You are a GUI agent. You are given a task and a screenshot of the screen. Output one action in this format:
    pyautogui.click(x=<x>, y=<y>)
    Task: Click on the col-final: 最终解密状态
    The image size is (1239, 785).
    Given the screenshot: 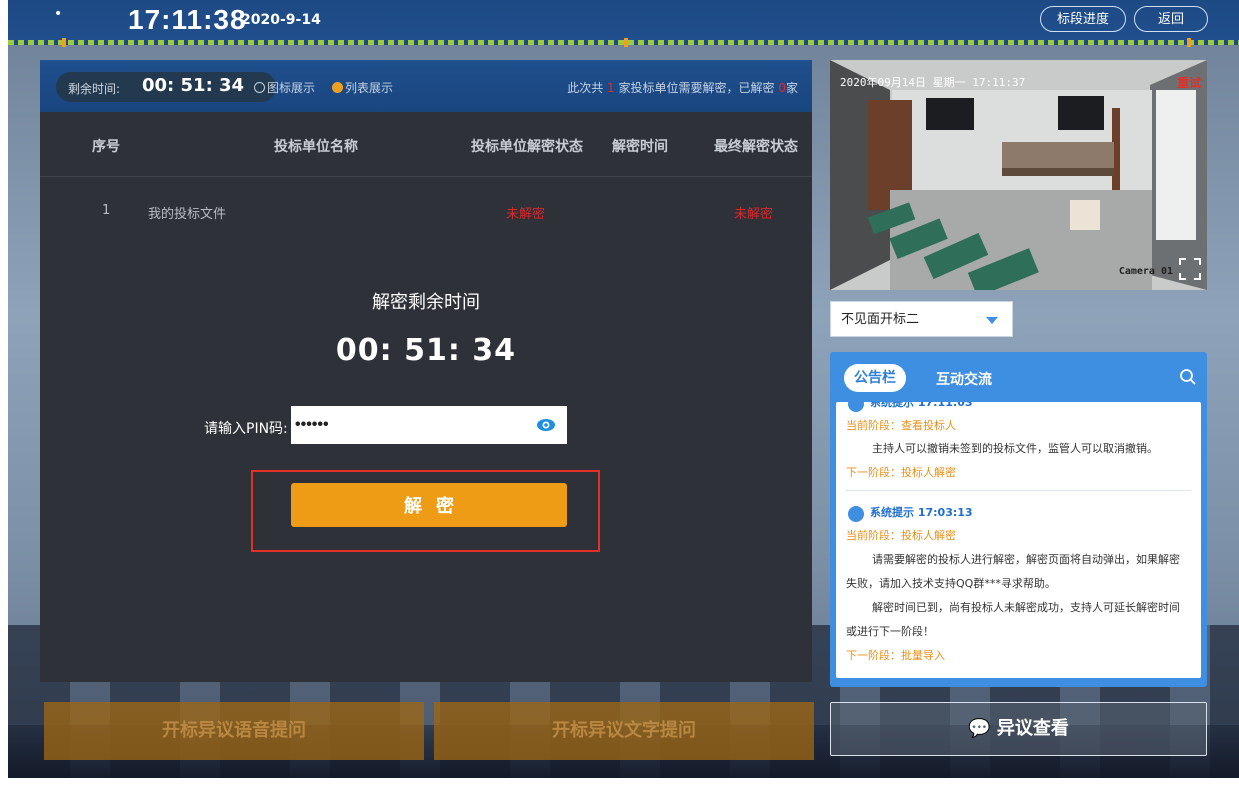 What is the action you would take?
    pyautogui.click(x=756, y=147)
    